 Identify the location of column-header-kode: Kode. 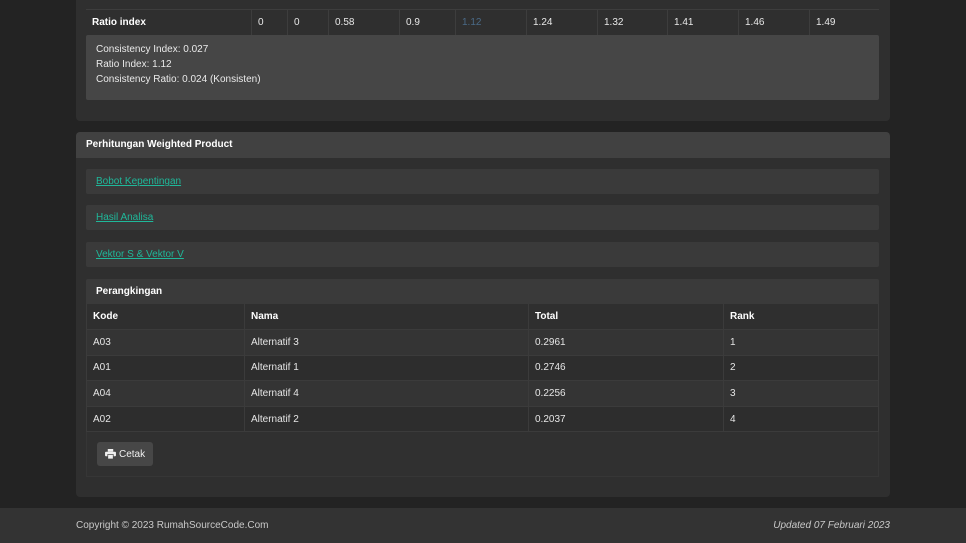
(165, 317).